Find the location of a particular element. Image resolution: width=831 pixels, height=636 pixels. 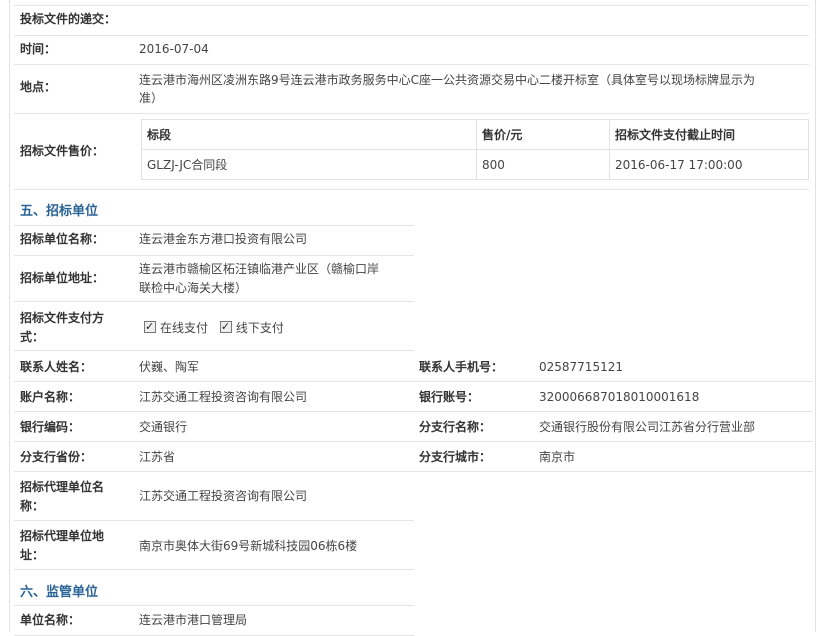

province-label: 分支行省份： is located at coordinates (56, 457).